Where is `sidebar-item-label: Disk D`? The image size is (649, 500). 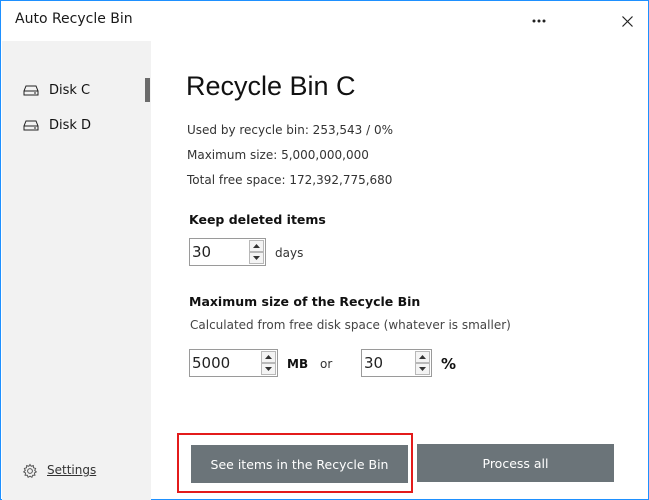 sidebar-item-label: Disk D is located at coordinates (70, 125).